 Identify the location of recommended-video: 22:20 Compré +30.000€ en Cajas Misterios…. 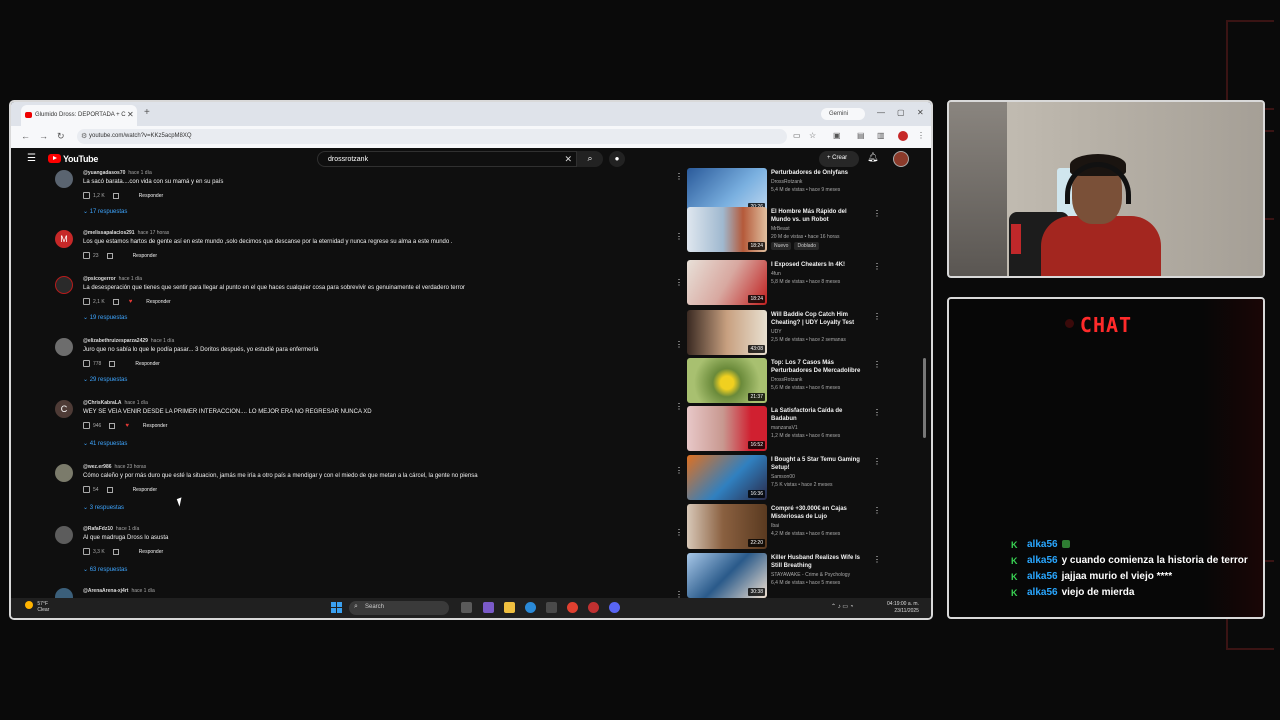
(801, 527).